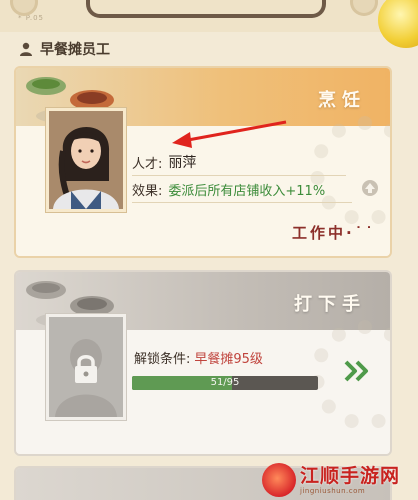 This screenshot has height=500, width=418. What do you see at coordinates (247, 191) in the screenshot?
I see `effect-value: 委派后所有店铺收入+11%` at bounding box center [247, 191].